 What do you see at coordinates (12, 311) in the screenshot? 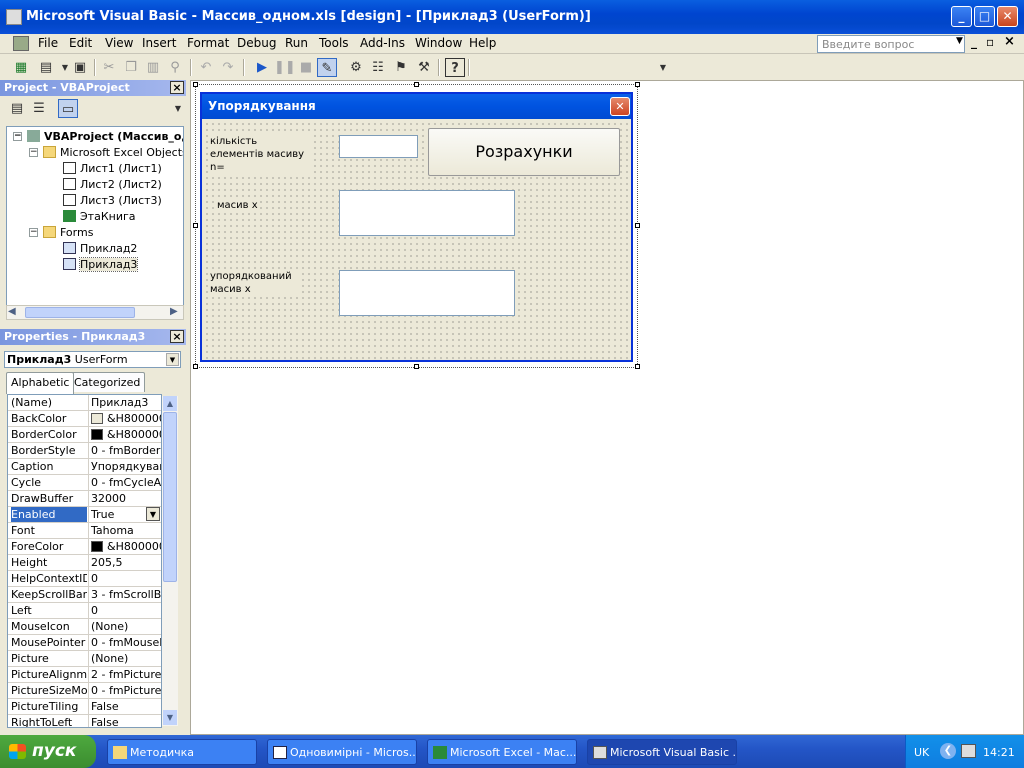
I see `scroll-left-icon: ◀` at bounding box center [12, 311].